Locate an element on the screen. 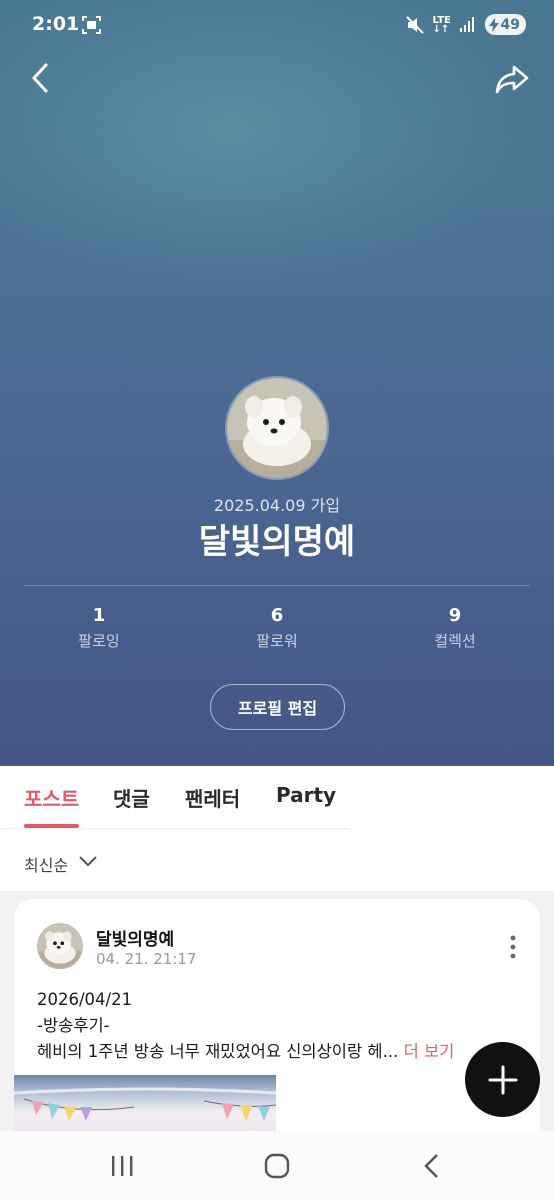  more-options-icon is located at coordinates (513, 947).